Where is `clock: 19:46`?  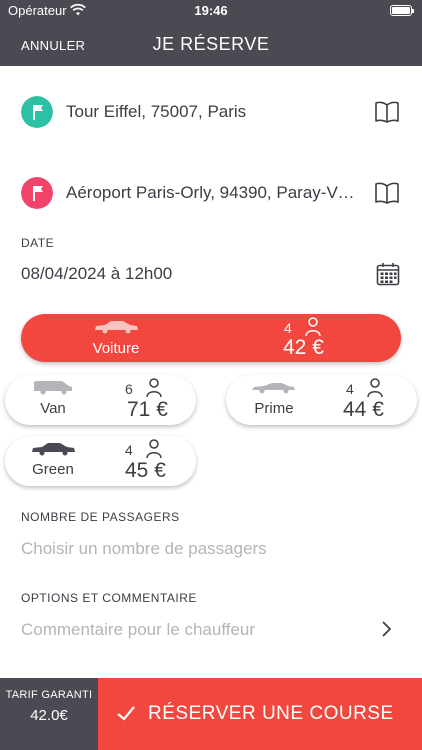
clock: 19:46 is located at coordinates (211, 10).